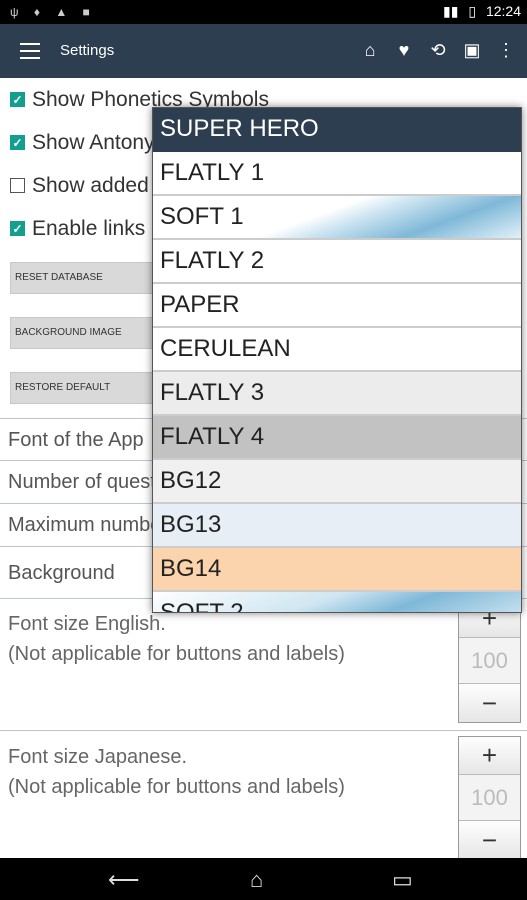  Describe the element at coordinates (263, 12) in the screenshot. I see `status-bar: ψ ♦ ▲ ■ ▮▮ ▯ 12:24` at that location.